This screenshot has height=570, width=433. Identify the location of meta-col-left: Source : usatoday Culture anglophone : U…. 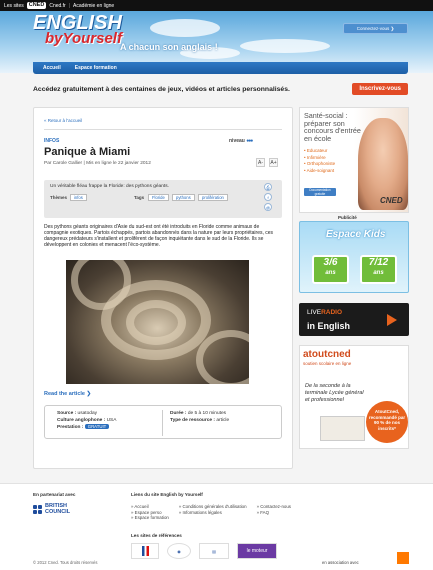
(86, 421).